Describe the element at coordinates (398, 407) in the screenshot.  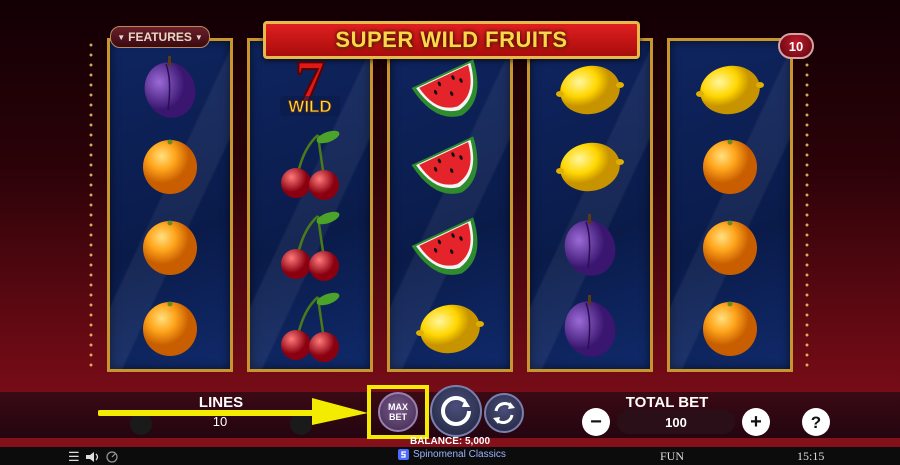
I see `max-bet-label-line1: MAX` at that location.